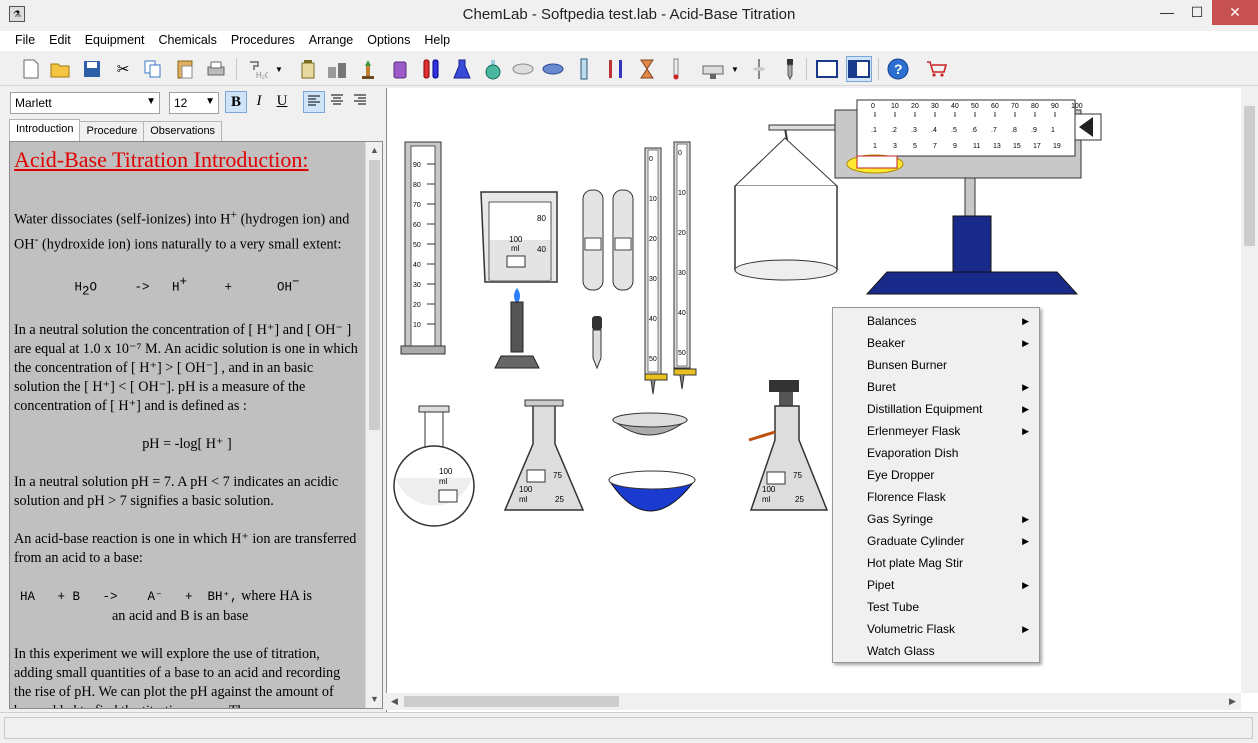 This screenshot has width=1258, height=743. What do you see at coordinates (616, 69) in the screenshot?
I see `distillation-icon` at bounding box center [616, 69].